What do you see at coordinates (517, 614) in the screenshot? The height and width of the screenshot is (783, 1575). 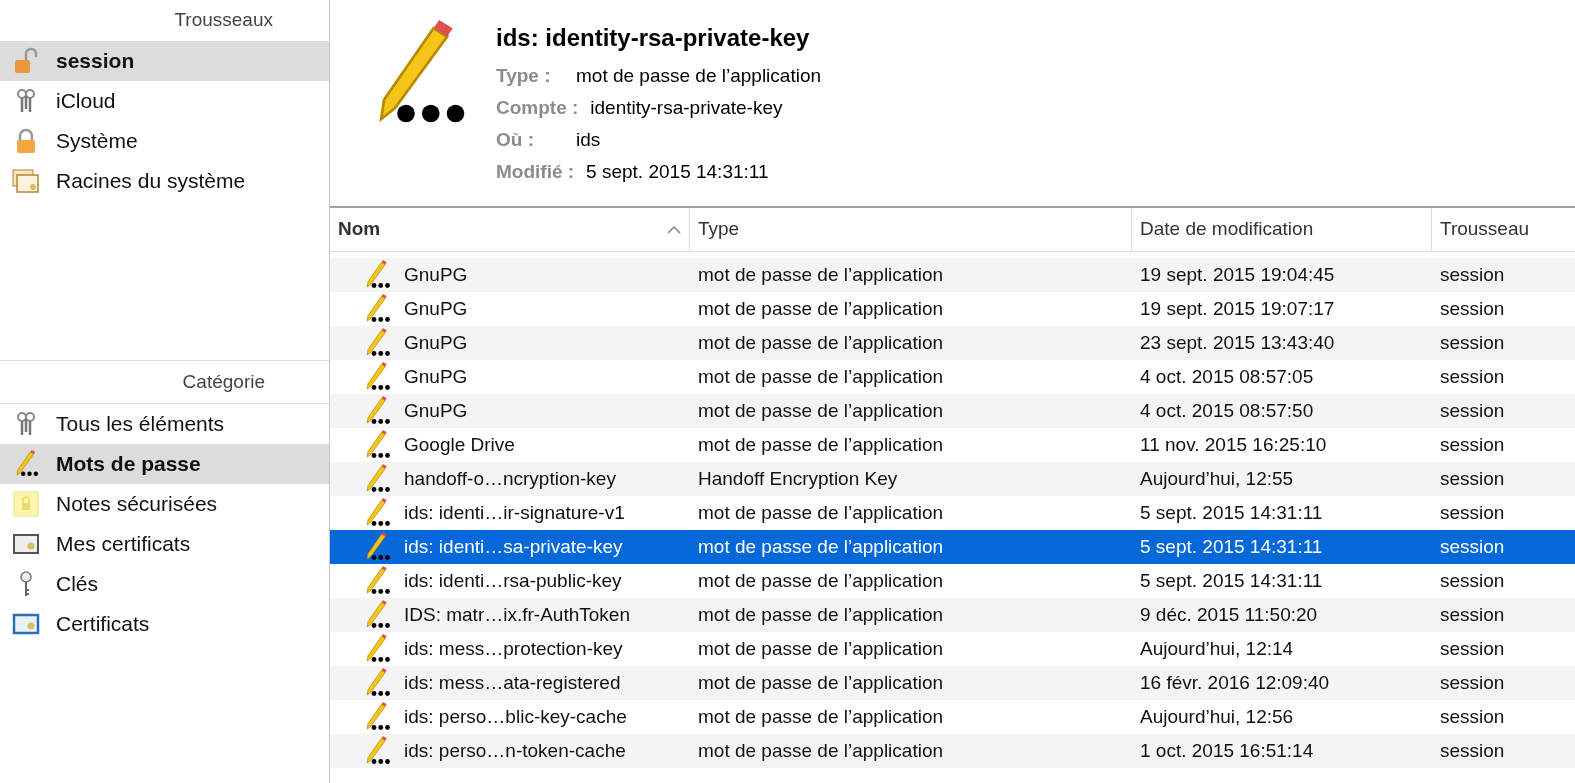 I see `table-cell-text: IDS: matr…ix.fr-AuthToken` at bounding box center [517, 614].